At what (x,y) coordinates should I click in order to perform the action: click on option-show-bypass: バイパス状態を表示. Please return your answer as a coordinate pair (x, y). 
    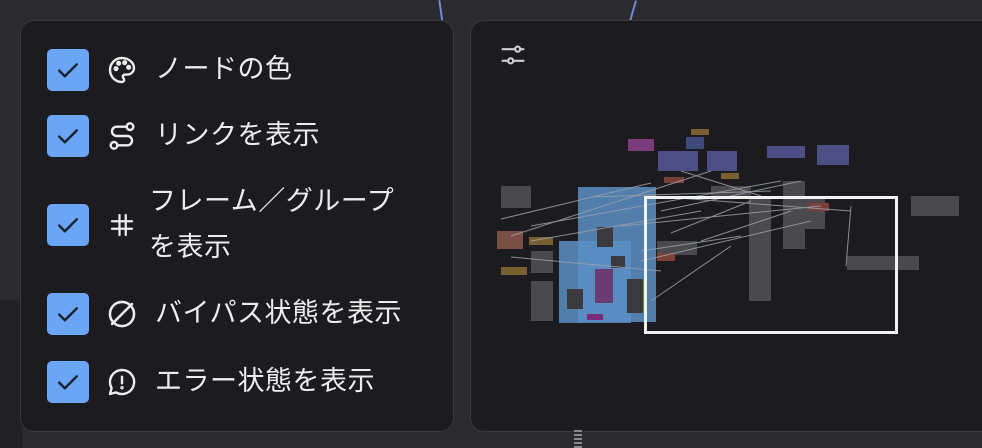
    Looking at the image, I should click on (224, 314).